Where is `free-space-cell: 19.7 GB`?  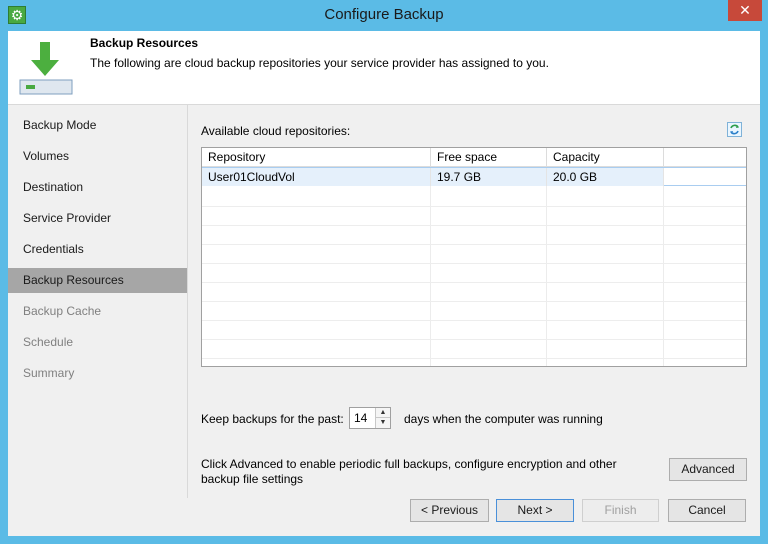
free-space-cell: 19.7 GB is located at coordinates (489, 177).